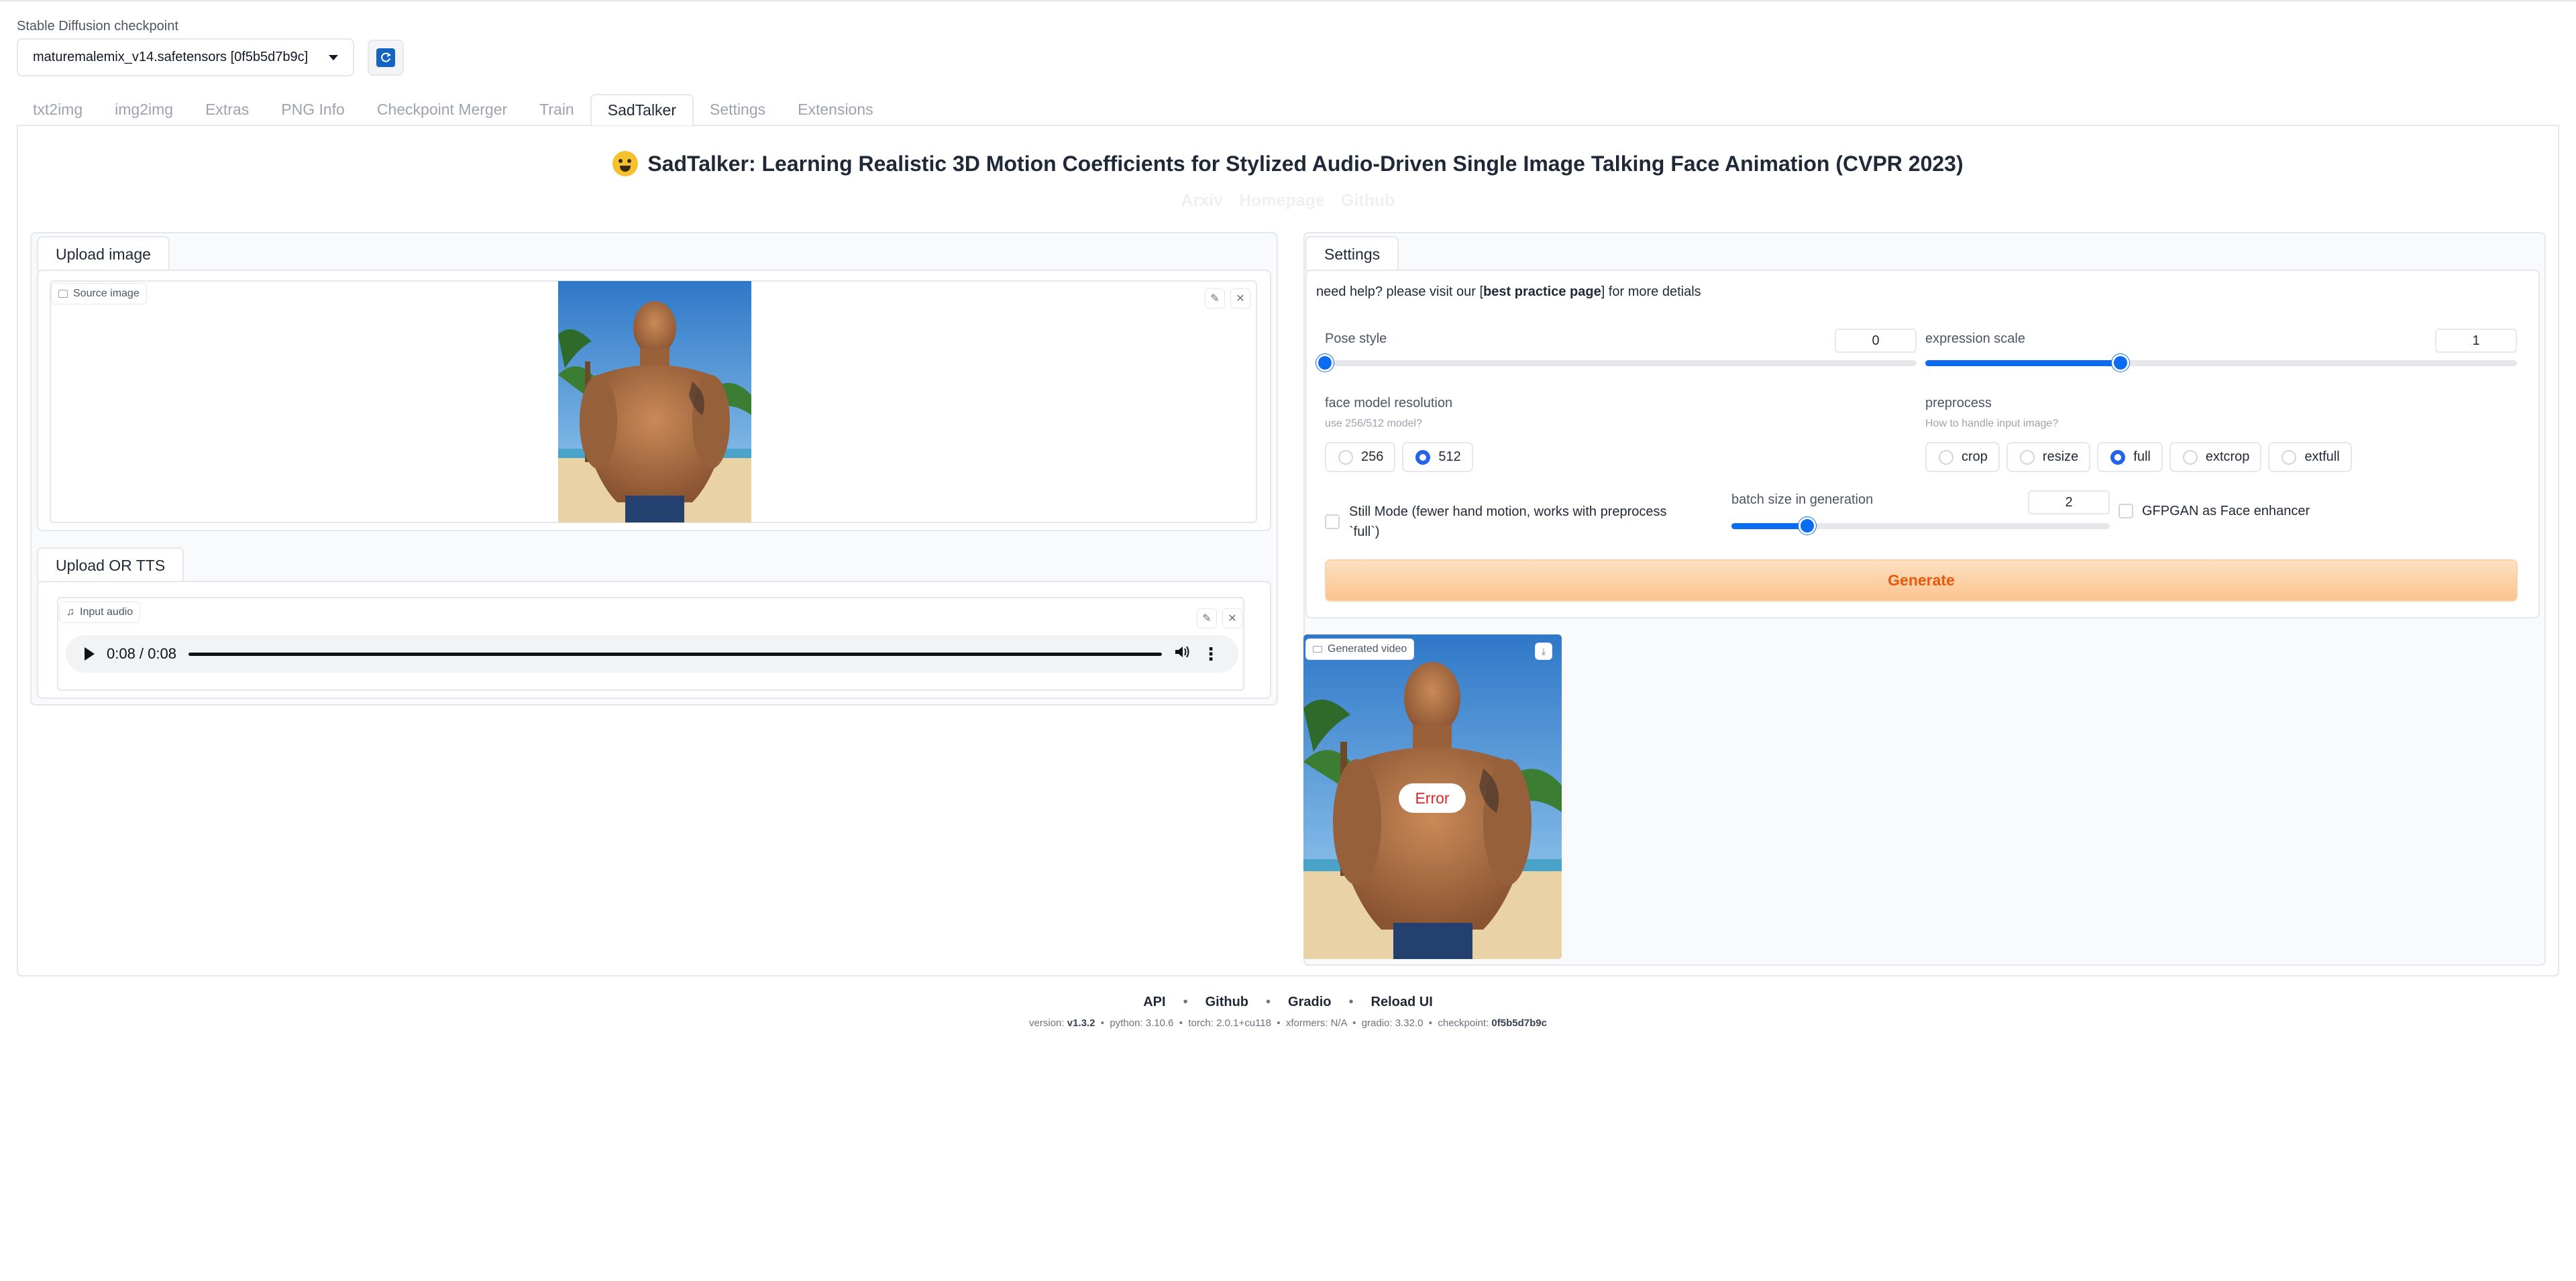  What do you see at coordinates (2023, 363) in the screenshot?
I see `expression-scale-fill` at bounding box center [2023, 363].